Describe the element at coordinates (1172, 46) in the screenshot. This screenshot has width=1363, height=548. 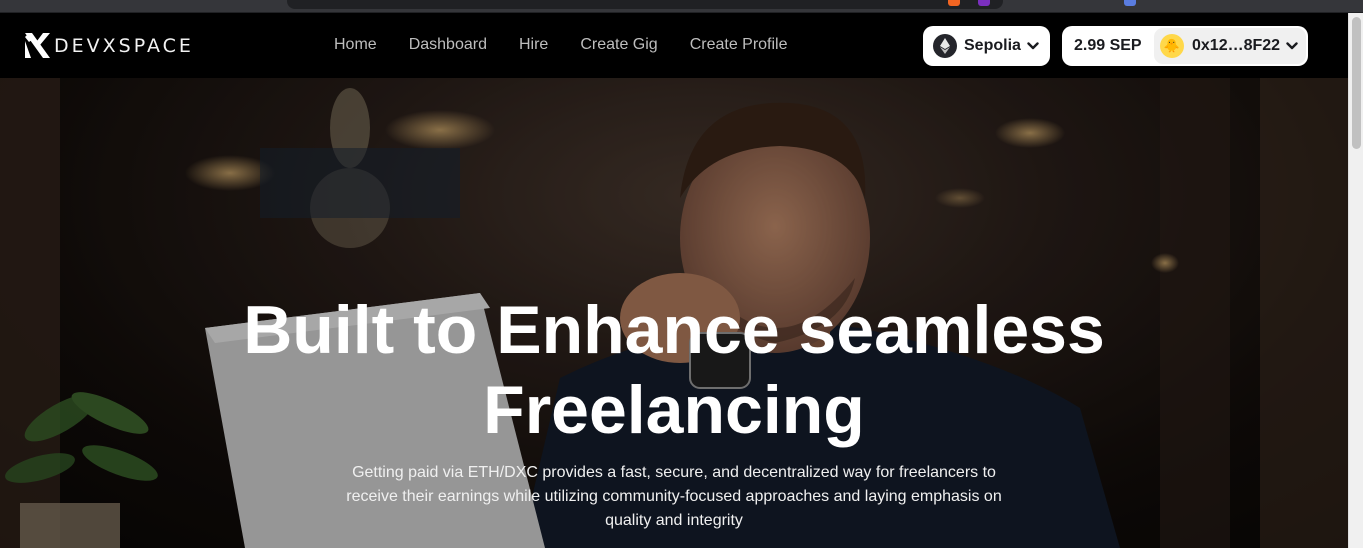
I see `account-avatar-icon: 🐥` at that location.